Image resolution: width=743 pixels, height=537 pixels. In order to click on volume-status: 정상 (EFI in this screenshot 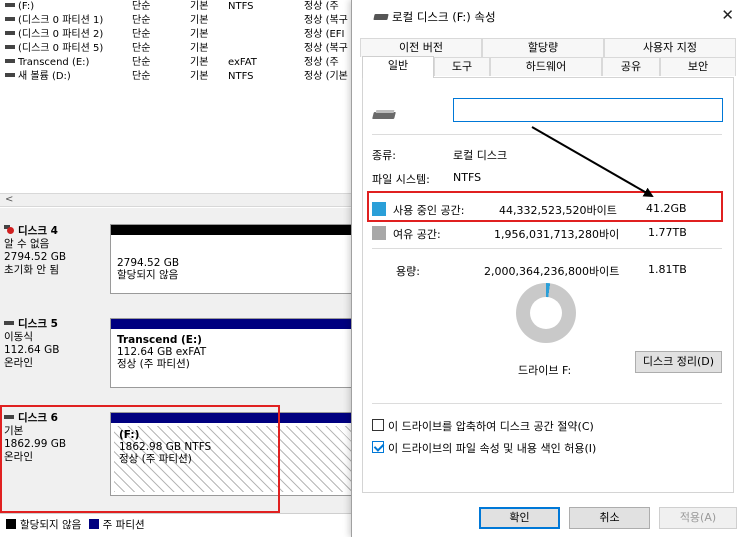, I will do `click(324, 34)`.